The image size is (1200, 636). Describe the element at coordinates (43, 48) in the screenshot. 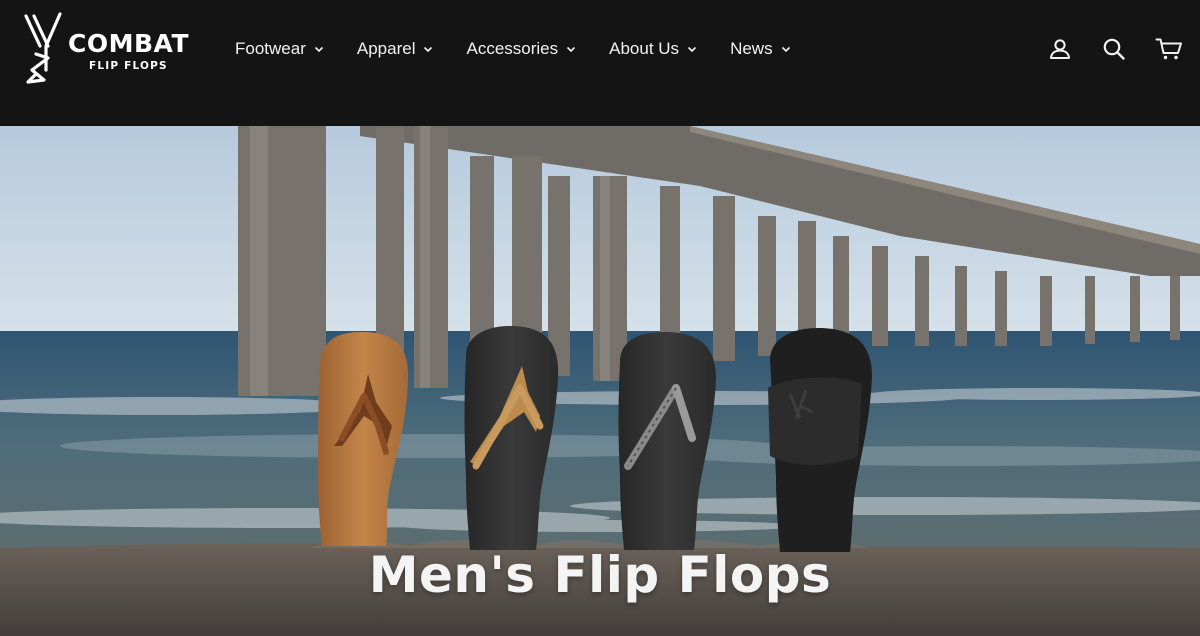

I see `logo-mark-icon` at that location.